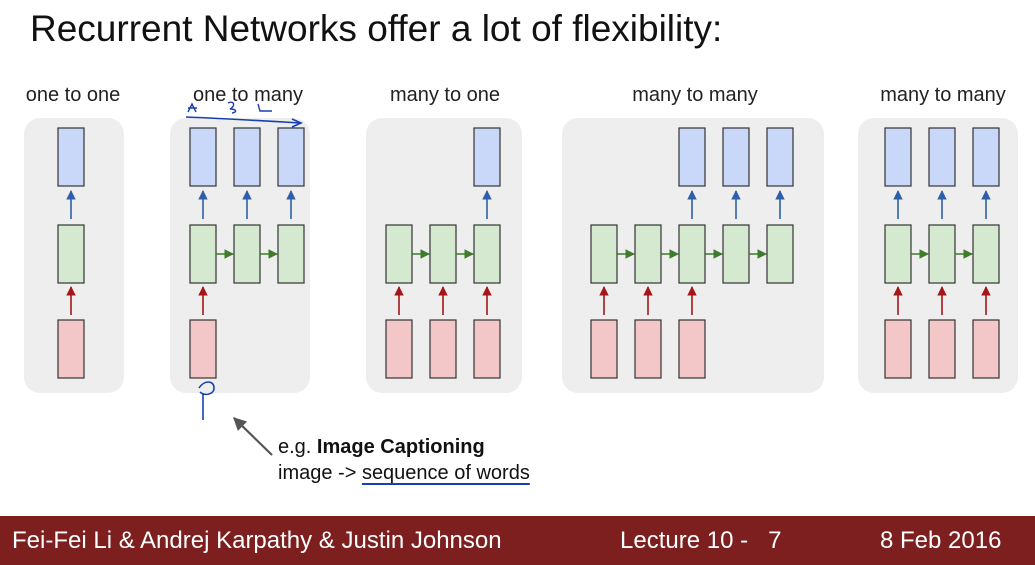 The width and height of the screenshot is (1035, 565). I want to click on footer-date: 8 Feb 2016, so click(941, 540).